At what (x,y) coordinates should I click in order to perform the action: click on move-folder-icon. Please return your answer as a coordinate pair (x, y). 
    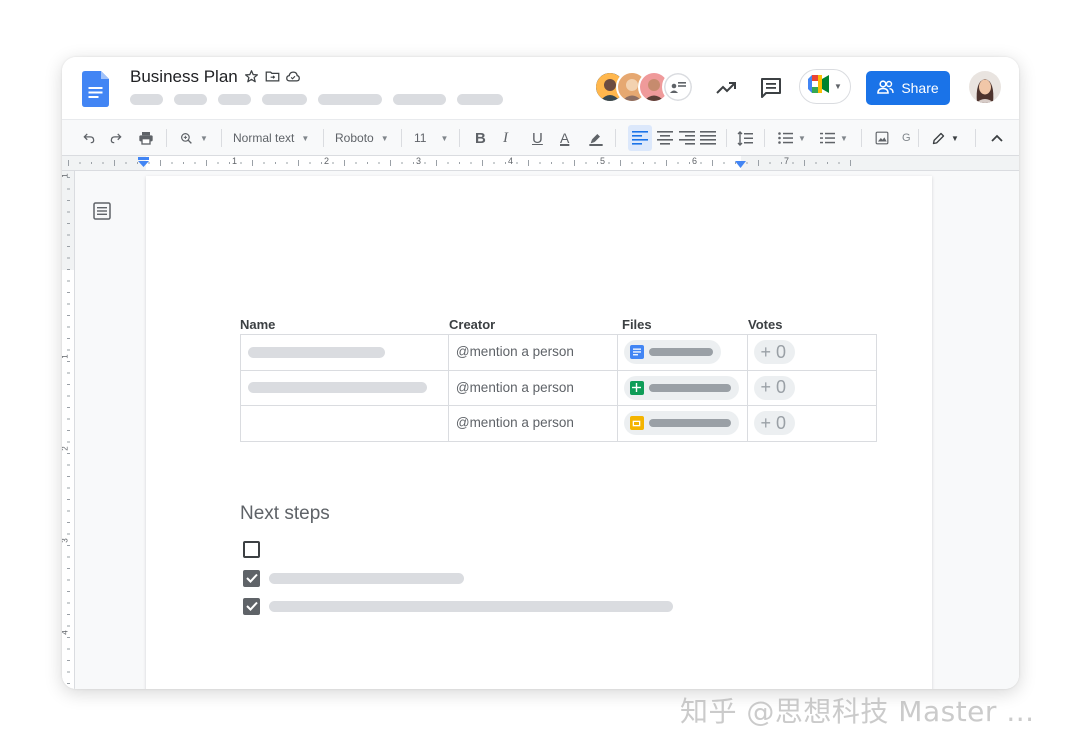
    Looking at the image, I should click on (272, 76).